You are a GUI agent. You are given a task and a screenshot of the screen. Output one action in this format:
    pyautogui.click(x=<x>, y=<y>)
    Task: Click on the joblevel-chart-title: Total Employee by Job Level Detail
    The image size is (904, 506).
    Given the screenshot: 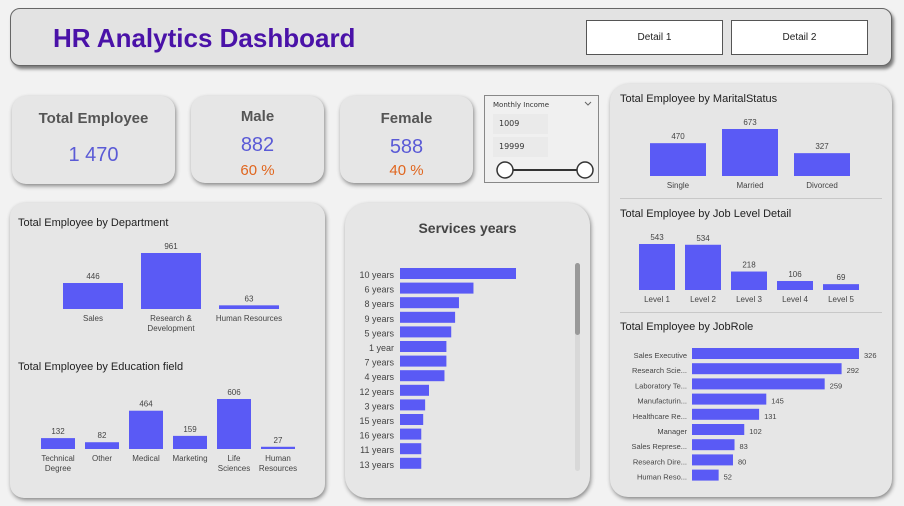 What is the action you would take?
    pyautogui.click(x=706, y=214)
    